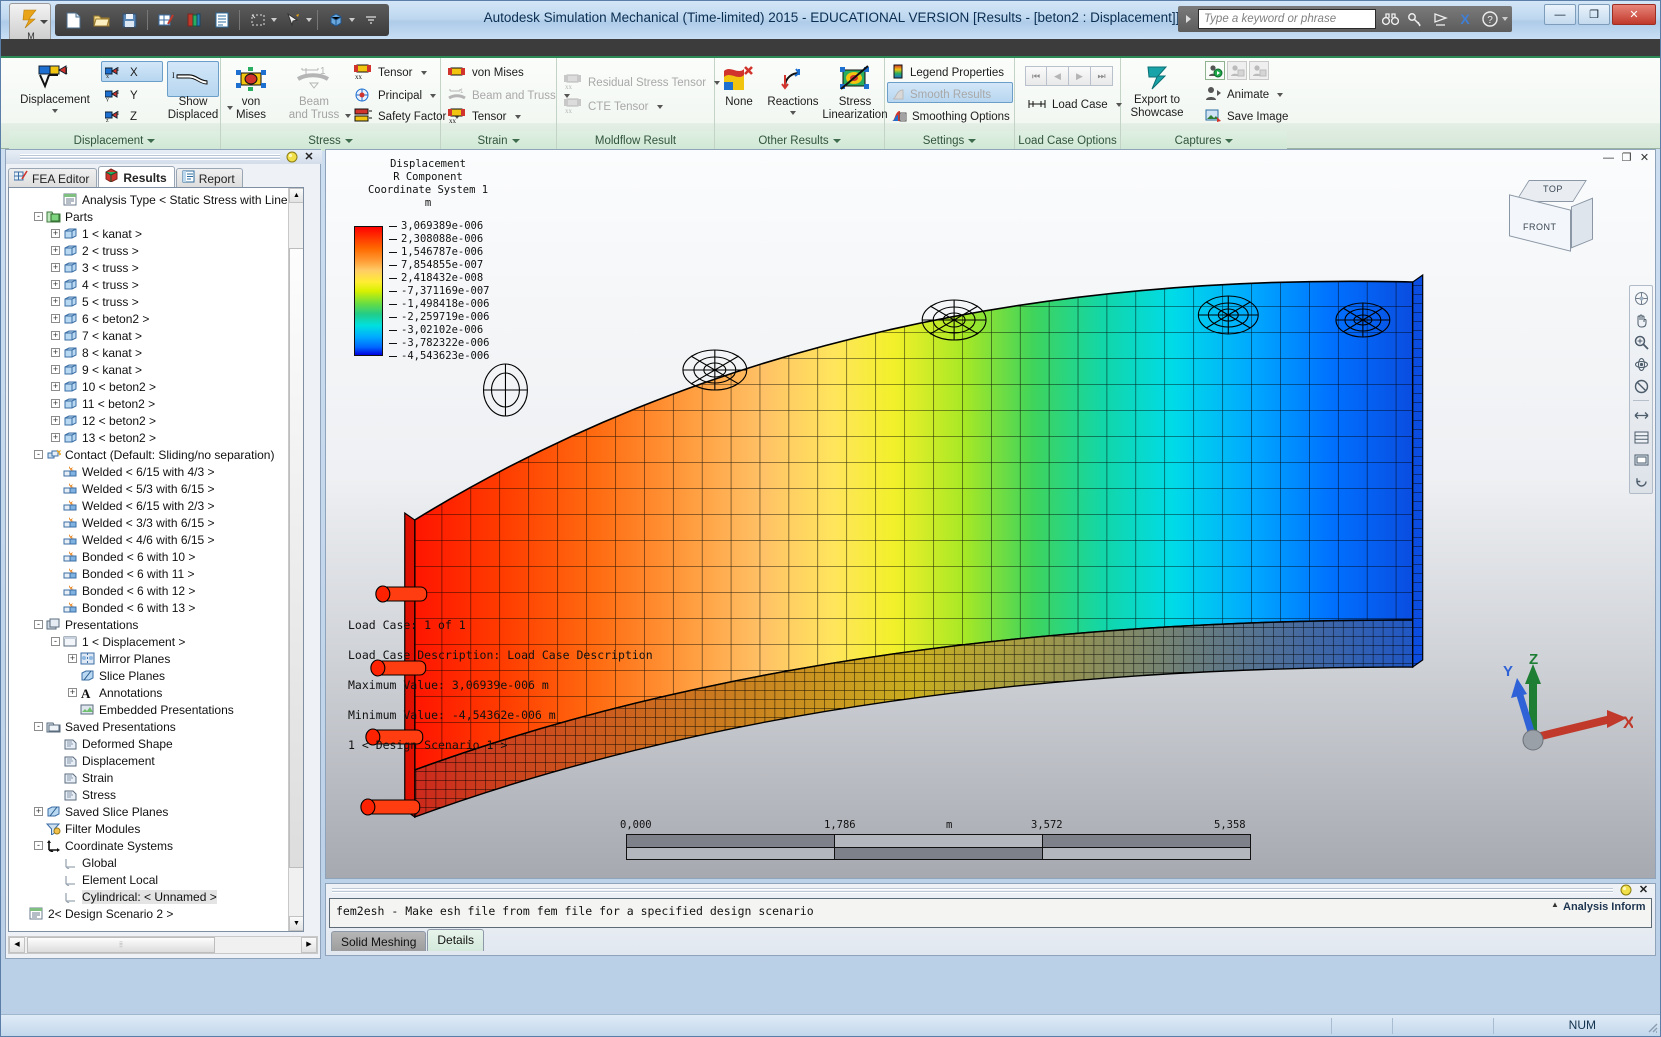 The image size is (1661, 1037). Describe the element at coordinates (1215, 70) in the screenshot. I see `animate-play-button` at that location.